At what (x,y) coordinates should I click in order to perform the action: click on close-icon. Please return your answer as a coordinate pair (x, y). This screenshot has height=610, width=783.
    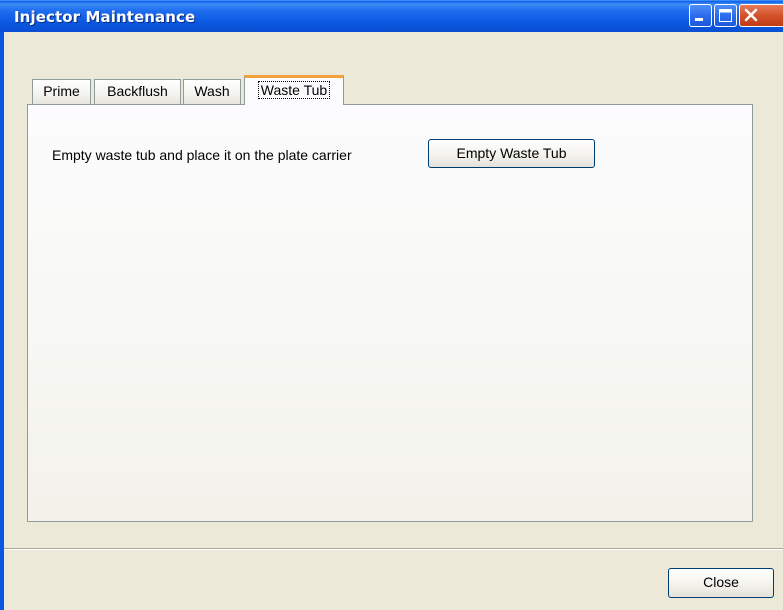
    Looking at the image, I should click on (751, 15).